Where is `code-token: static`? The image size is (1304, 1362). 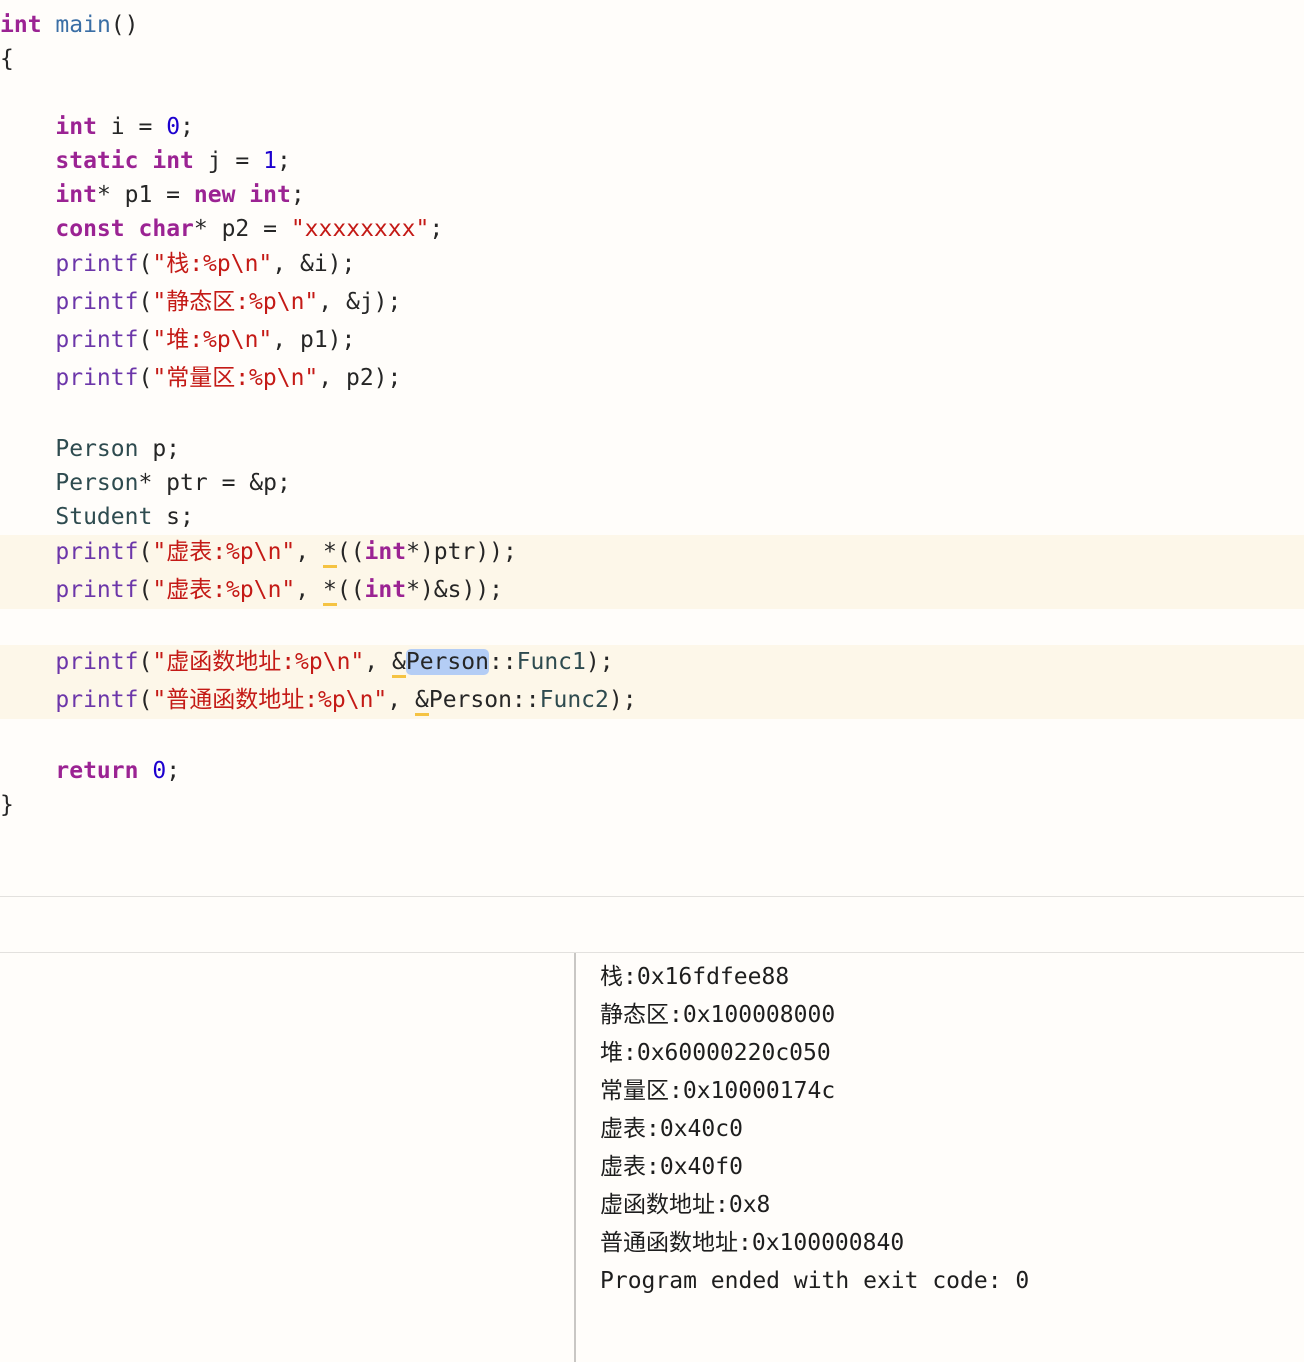 code-token: static is located at coordinates (97, 161).